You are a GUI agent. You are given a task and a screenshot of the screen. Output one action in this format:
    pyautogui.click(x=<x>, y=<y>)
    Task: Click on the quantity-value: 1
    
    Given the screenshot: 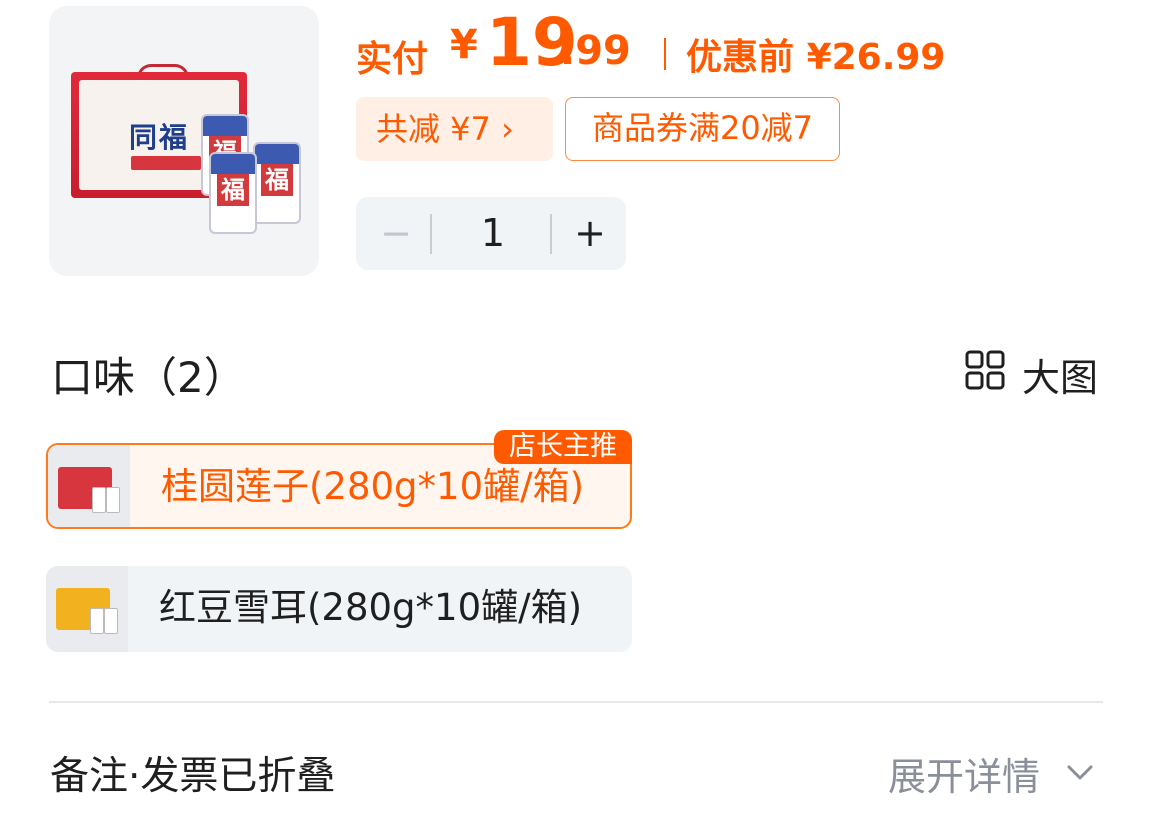 What is the action you would take?
    pyautogui.click(x=493, y=233)
    